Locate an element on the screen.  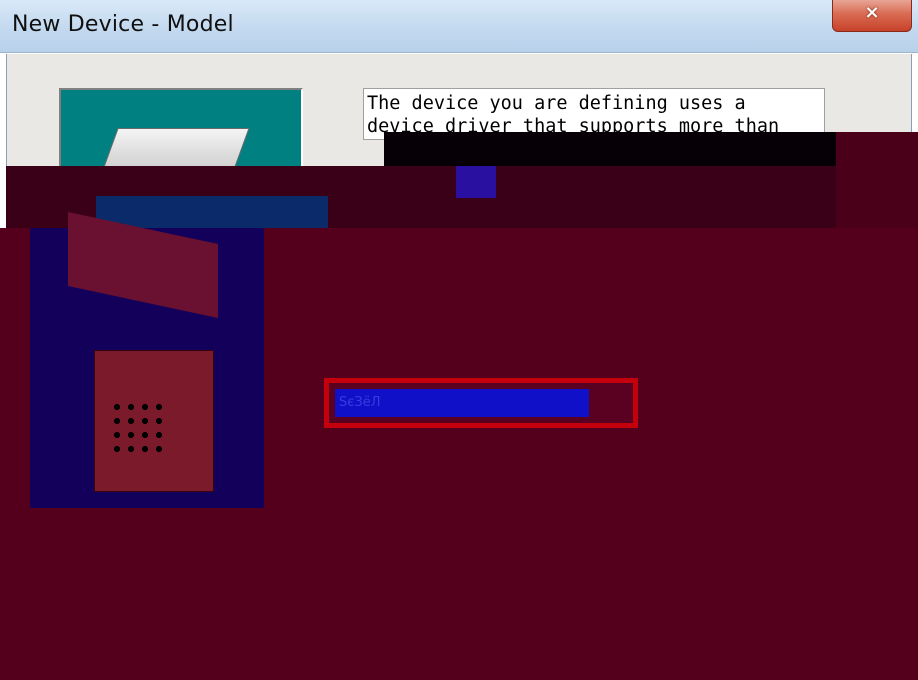
window-title: New Device - Model is located at coordinates (123, 24).